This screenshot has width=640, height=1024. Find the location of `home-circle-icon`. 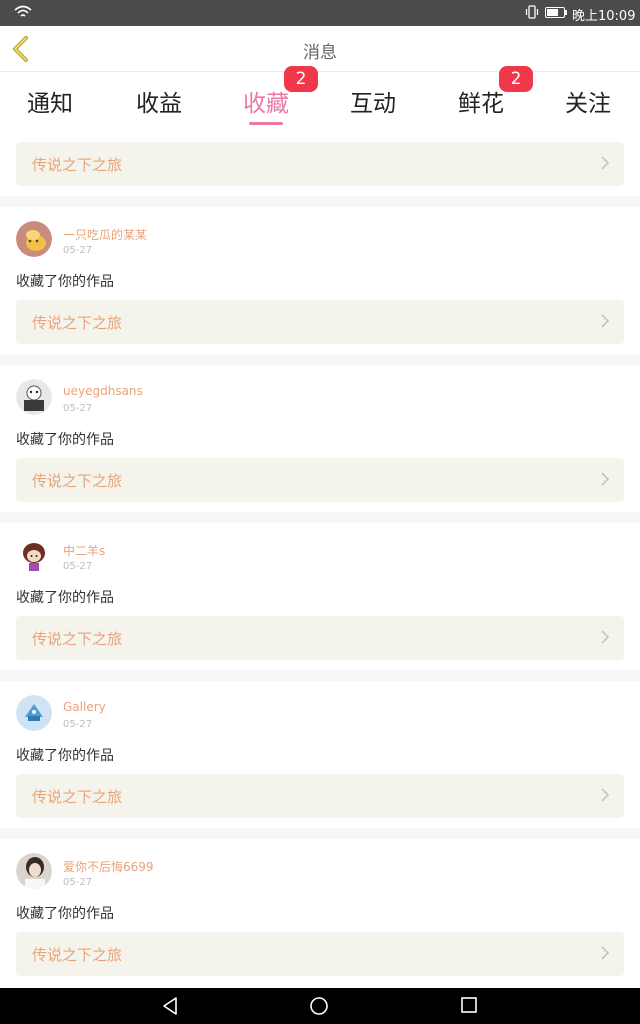

home-circle-icon is located at coordinates (319, 1006).